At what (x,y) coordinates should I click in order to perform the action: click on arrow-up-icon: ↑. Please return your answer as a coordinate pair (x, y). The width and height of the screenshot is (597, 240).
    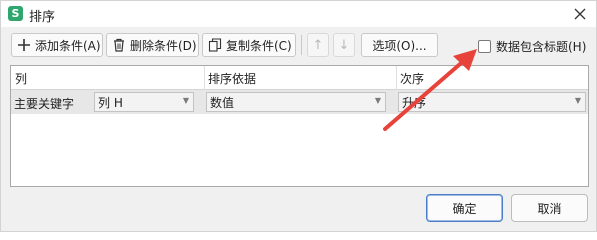
    Looking at the image, I should click on (318, 45).